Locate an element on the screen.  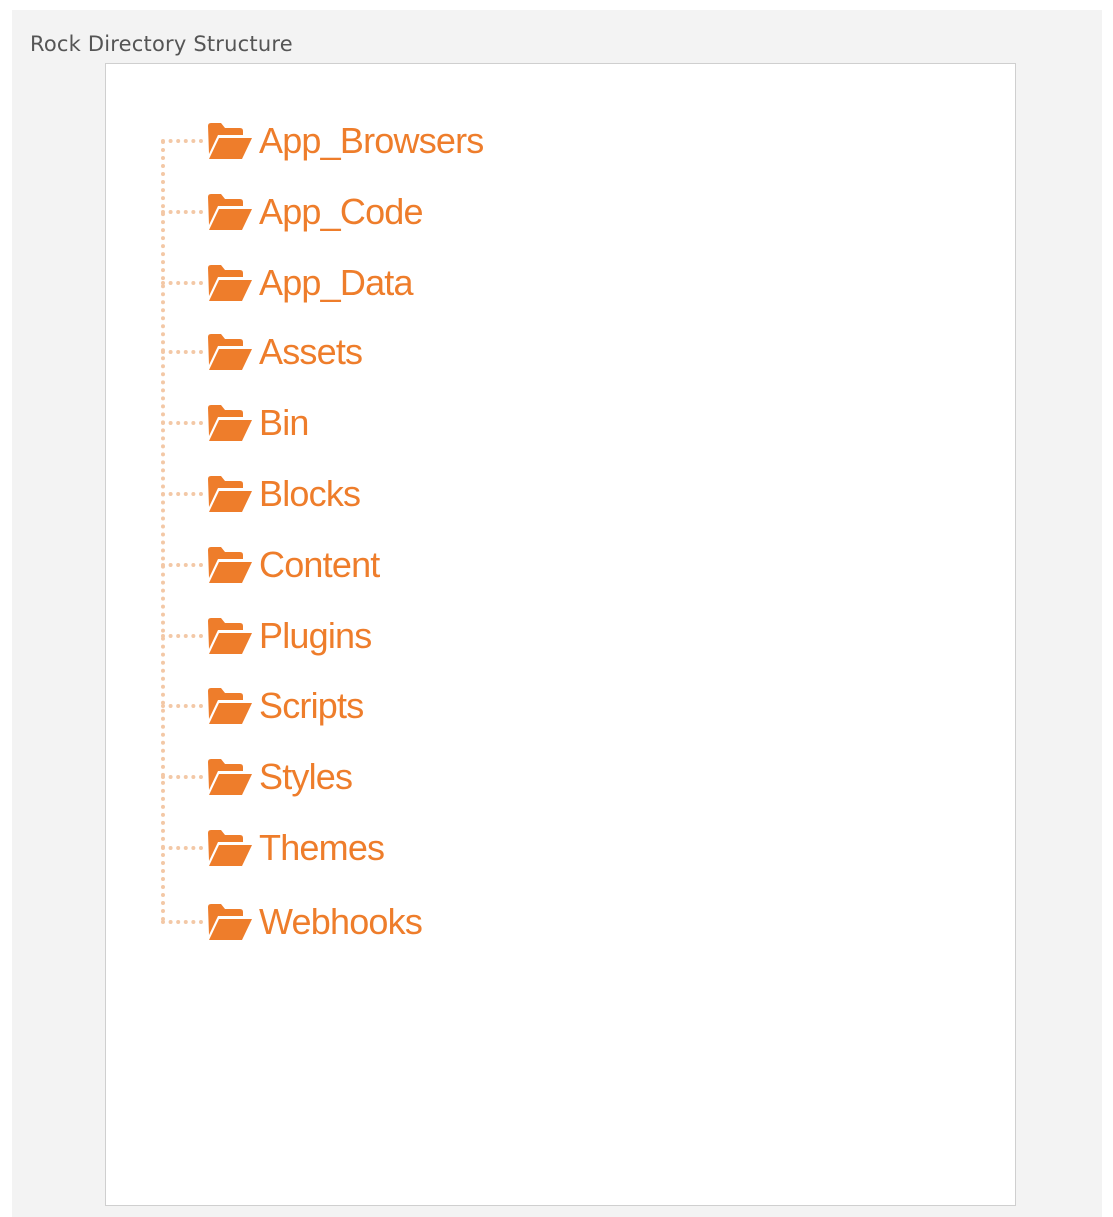
folder-label: Scripts is located at coordinates (311, 705).